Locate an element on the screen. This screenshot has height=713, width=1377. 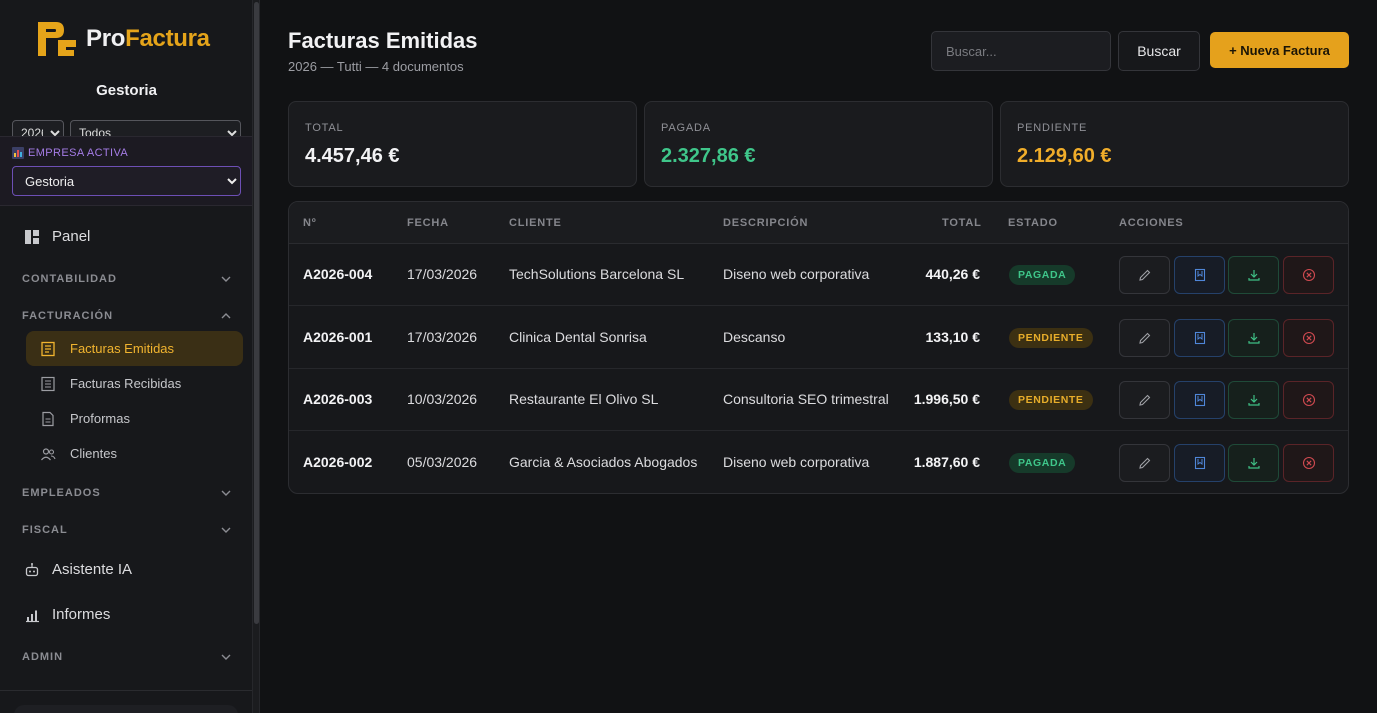
nav-informes: Informes is located at coordinates (67, 614).